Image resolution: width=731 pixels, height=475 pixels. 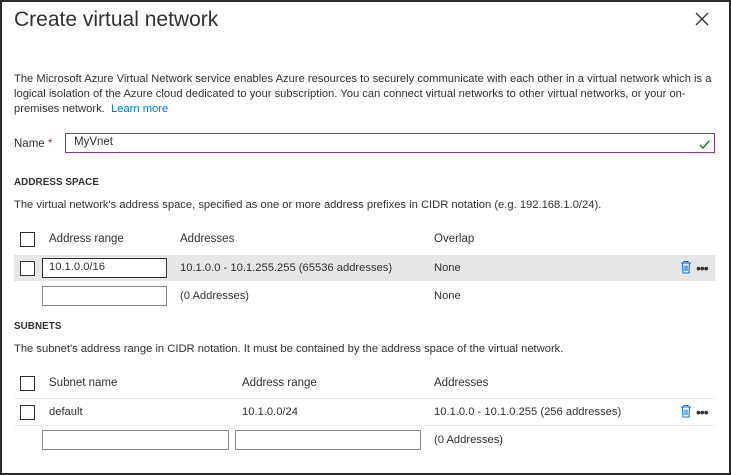 What do you see at coordinates (374, 142) in the screenshot?
I see `name-input` at bounding box center [374, 142].